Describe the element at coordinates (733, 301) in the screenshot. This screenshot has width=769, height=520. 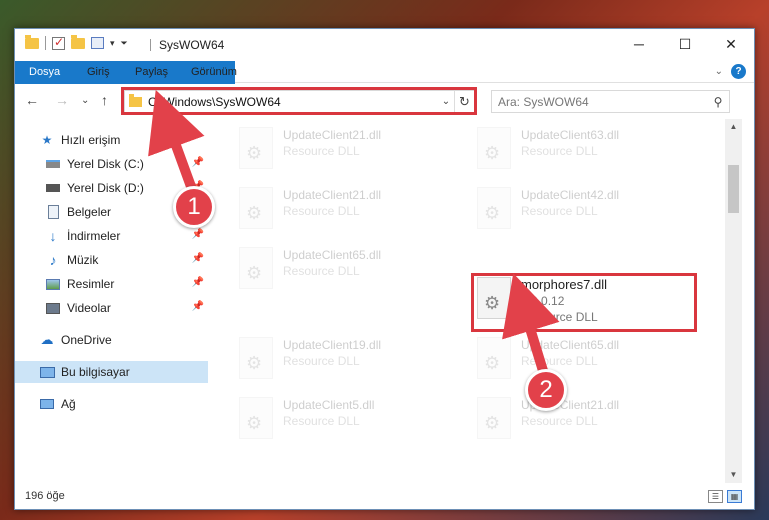
I see `vertical-scrollbar: ▲ ▼` at that location.